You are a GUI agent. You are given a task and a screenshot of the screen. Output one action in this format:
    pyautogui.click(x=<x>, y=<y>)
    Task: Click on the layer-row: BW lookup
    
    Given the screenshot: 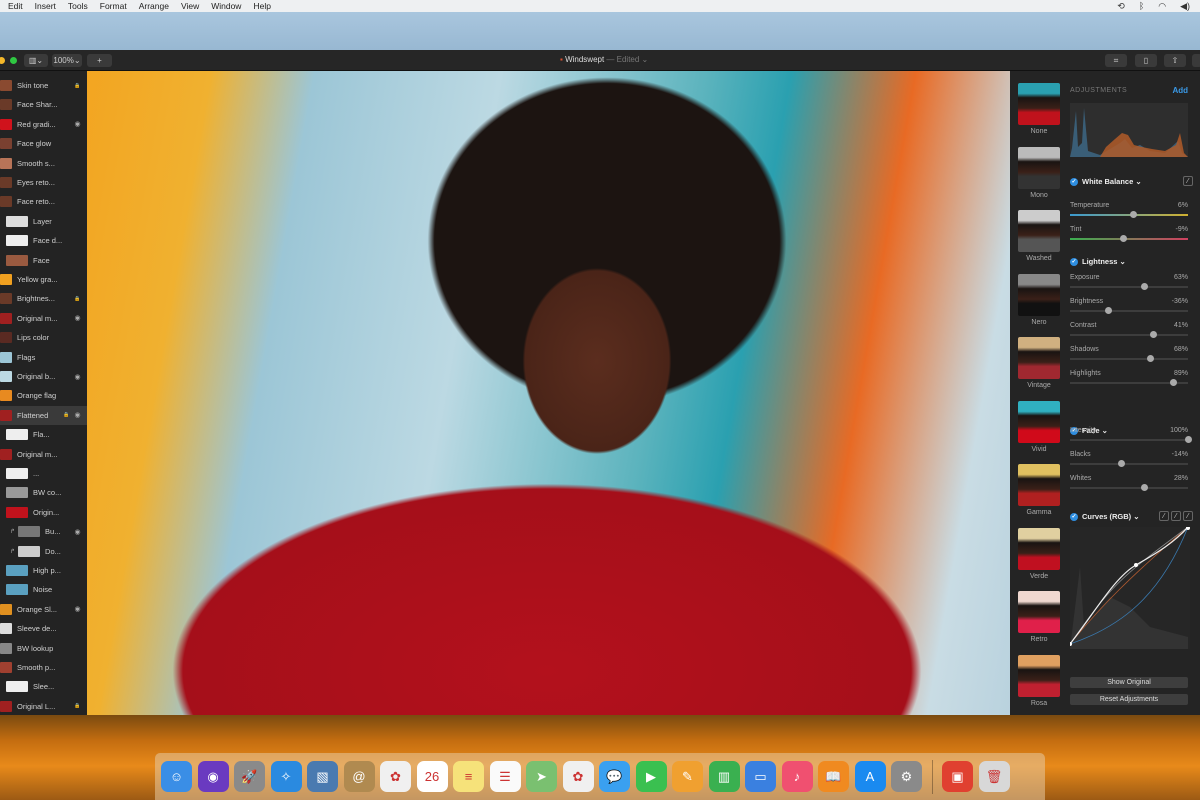 What is the action you would take?
    pyautogui.click(x=43, y=648)
    